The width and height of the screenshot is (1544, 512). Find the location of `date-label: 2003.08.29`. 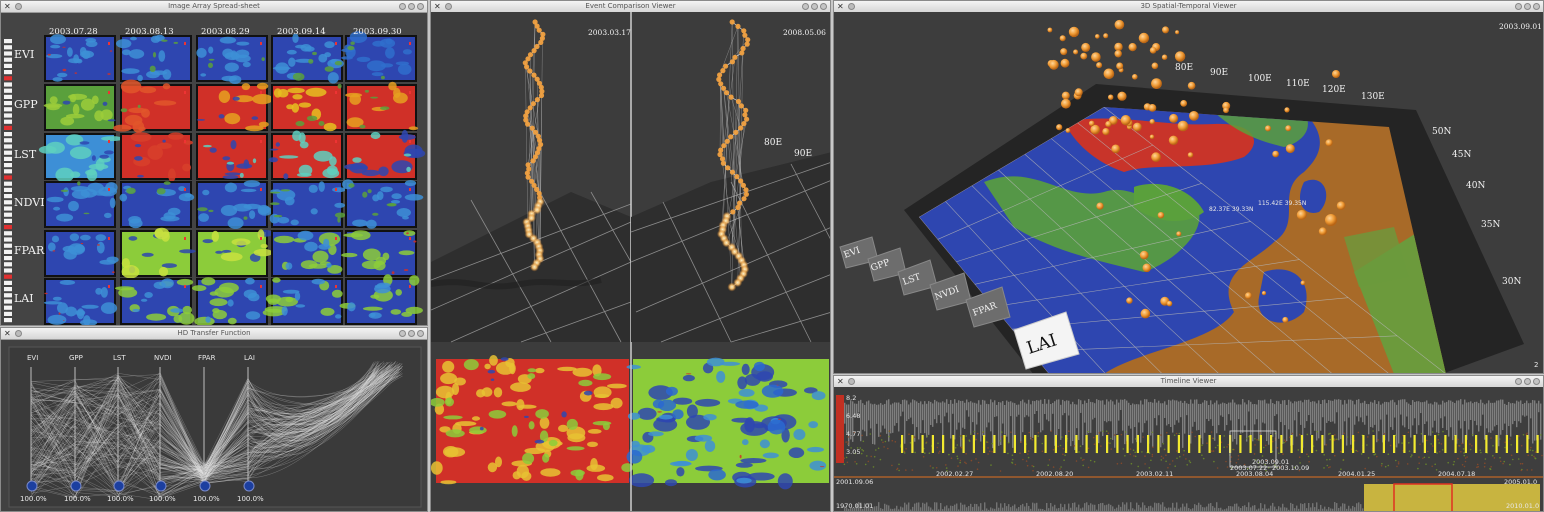

date-label: 2003.08.29 is located at coordinates (225, 32).